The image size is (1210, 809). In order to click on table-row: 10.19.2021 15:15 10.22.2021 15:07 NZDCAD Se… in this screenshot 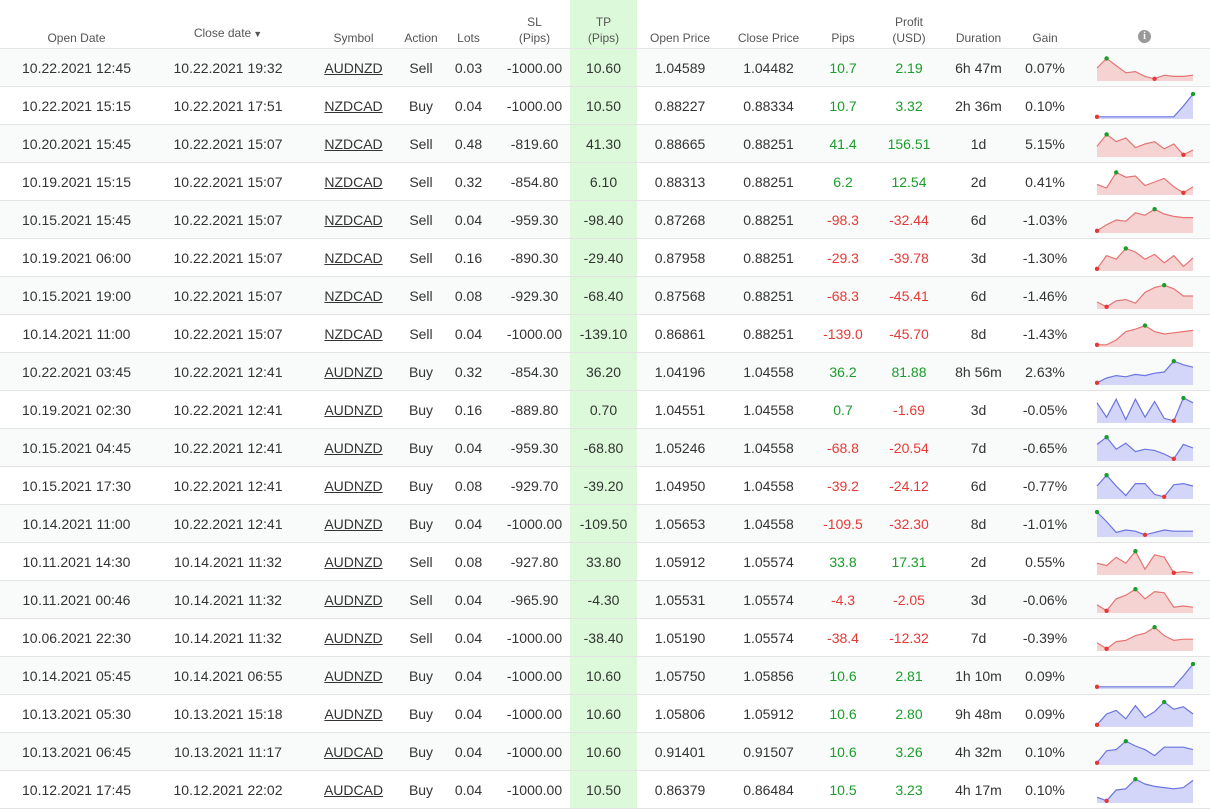, I will do `click(605, 181)`.